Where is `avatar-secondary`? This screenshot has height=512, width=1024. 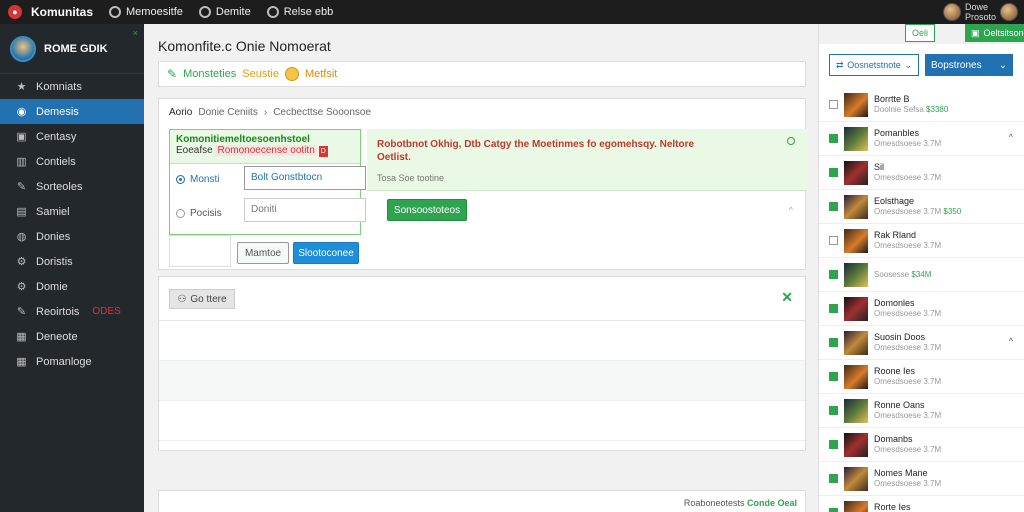
avatar-secondary is located at coordinates (1009, 12).